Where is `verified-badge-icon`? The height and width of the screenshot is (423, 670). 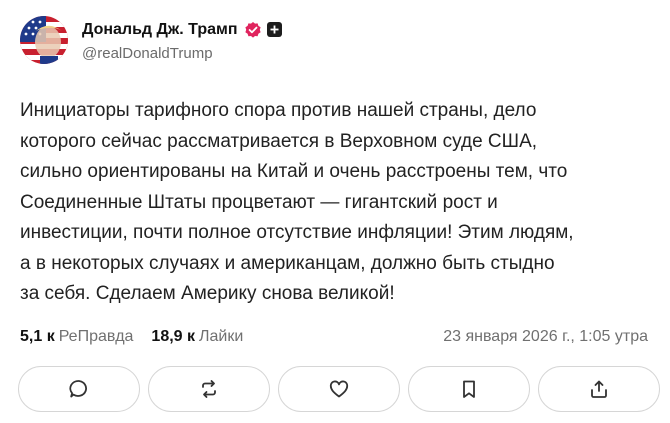
verified-badge-icon is located at coordinates (253, 30).